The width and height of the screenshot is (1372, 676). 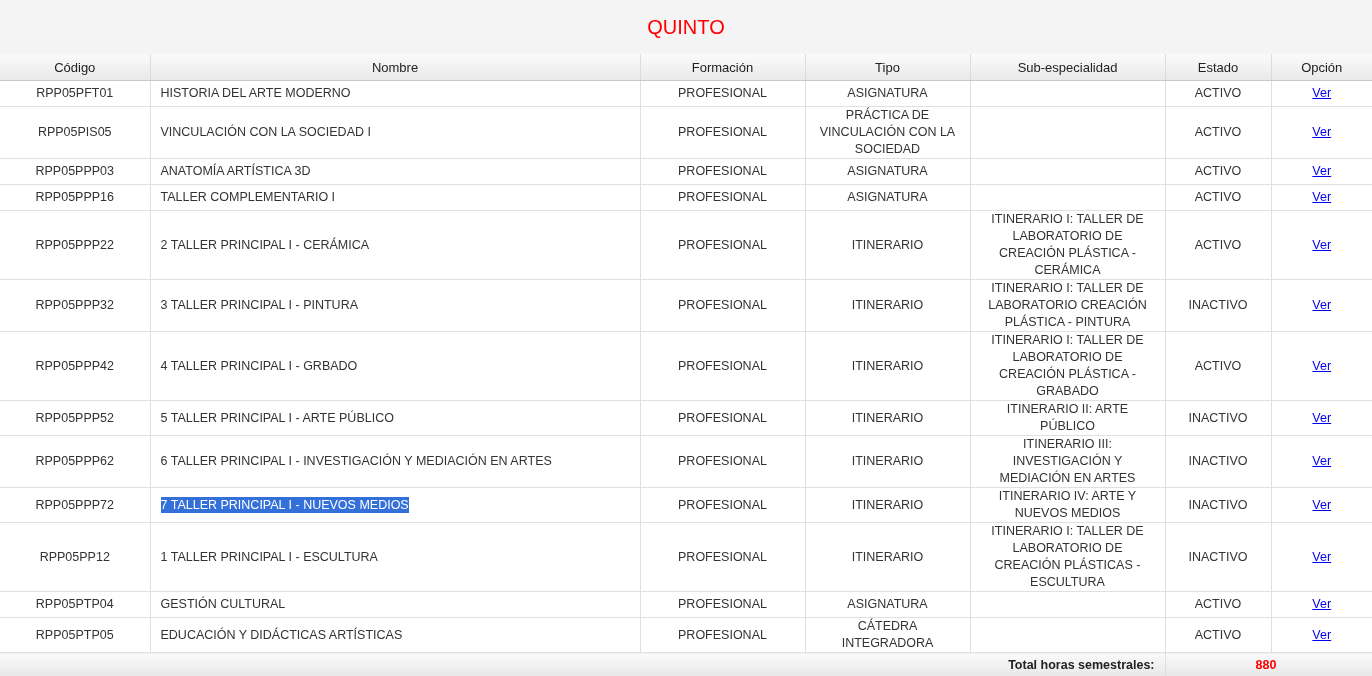 I want to click on course-name: ANATOMÍA ARTÍSTICA 3D, so click(x=235, y=171).